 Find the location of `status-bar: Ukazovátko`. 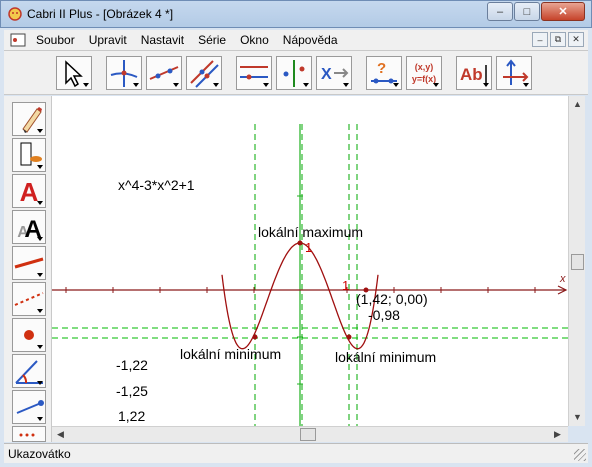

status-bar: Ukazovátko is located at coordinates (296, 453).